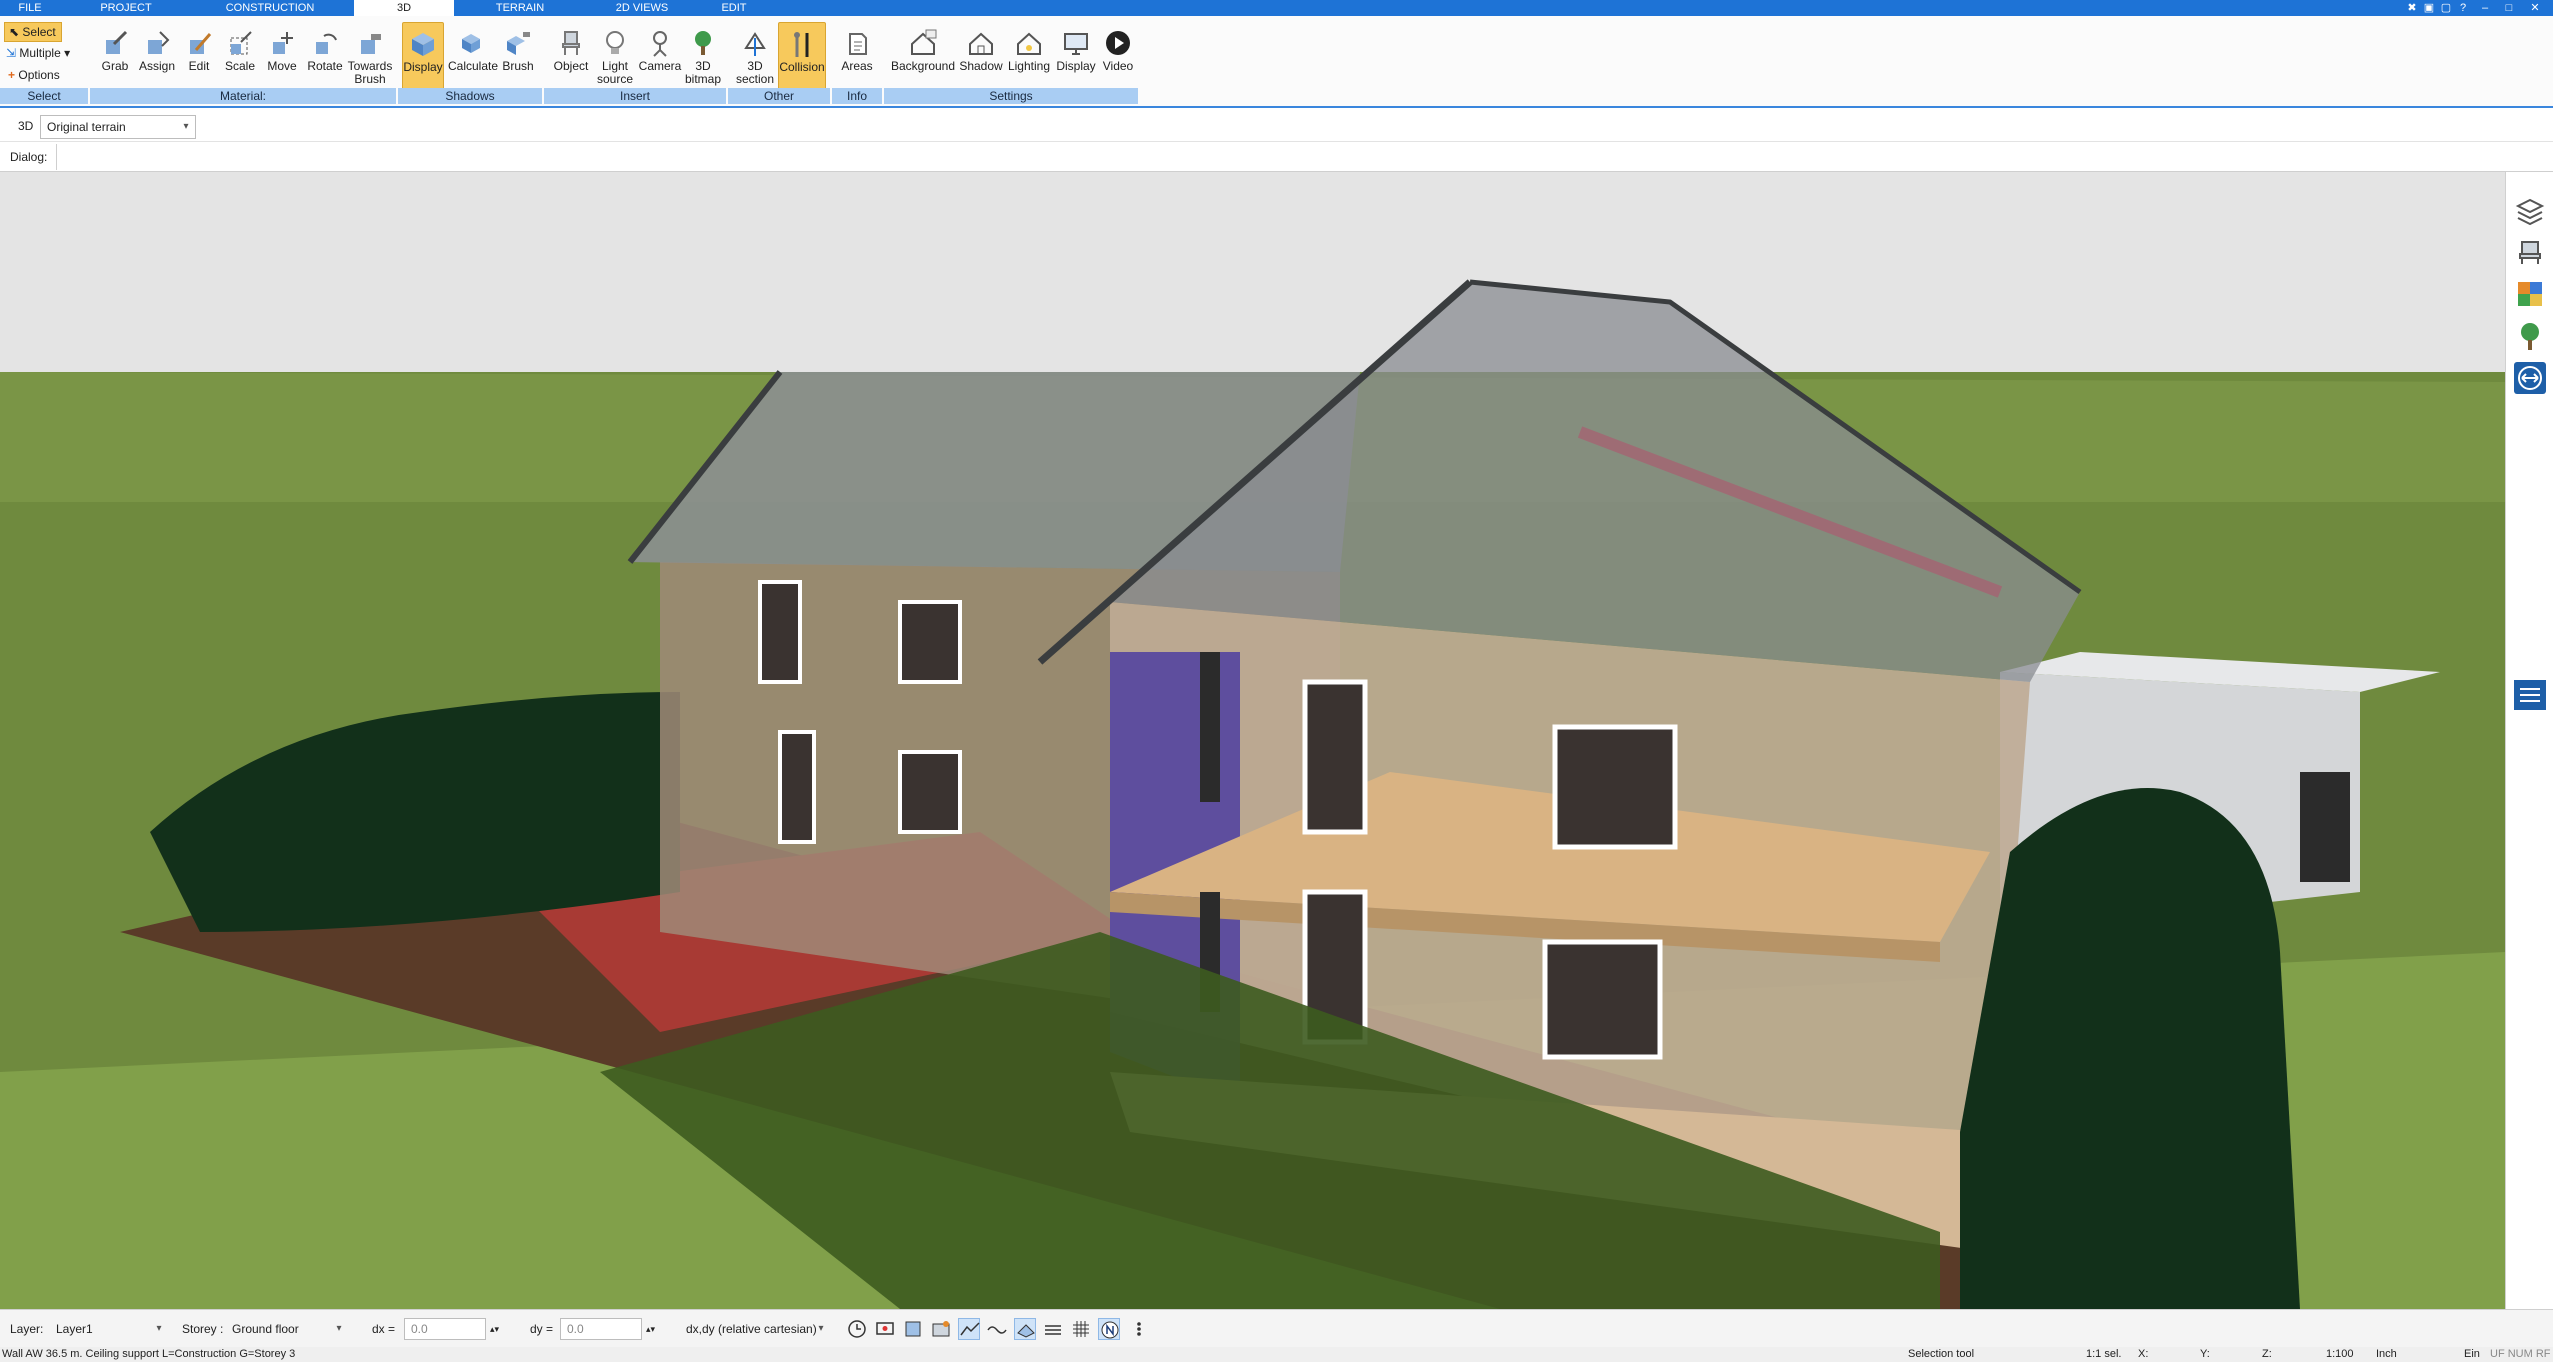 The height and width of the screenshot is (1362, 2553). Describe the element at coordinates (445, 1329) in the screenshot. I see `dx-input: 0.0` at that location.